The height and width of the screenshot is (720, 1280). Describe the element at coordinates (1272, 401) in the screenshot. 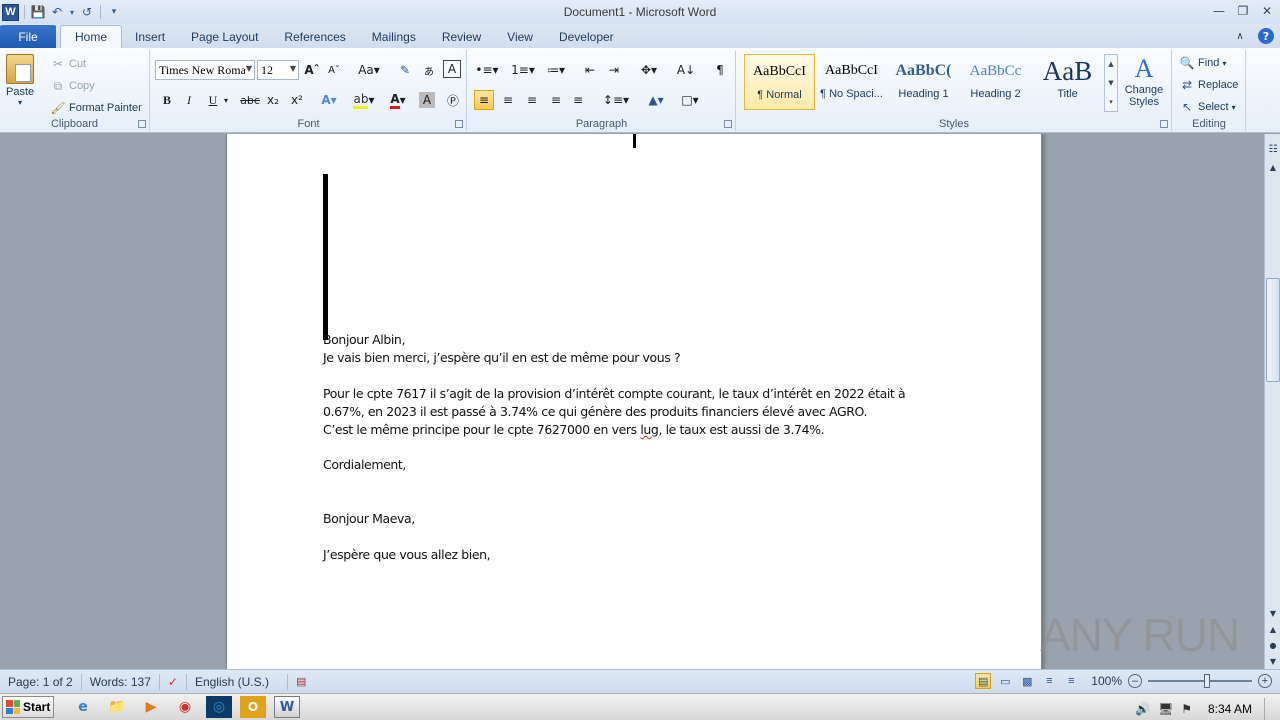

I see `vertical-scrollbar: ☷ ▲ ▼ ▲ ● ▼` at that location.